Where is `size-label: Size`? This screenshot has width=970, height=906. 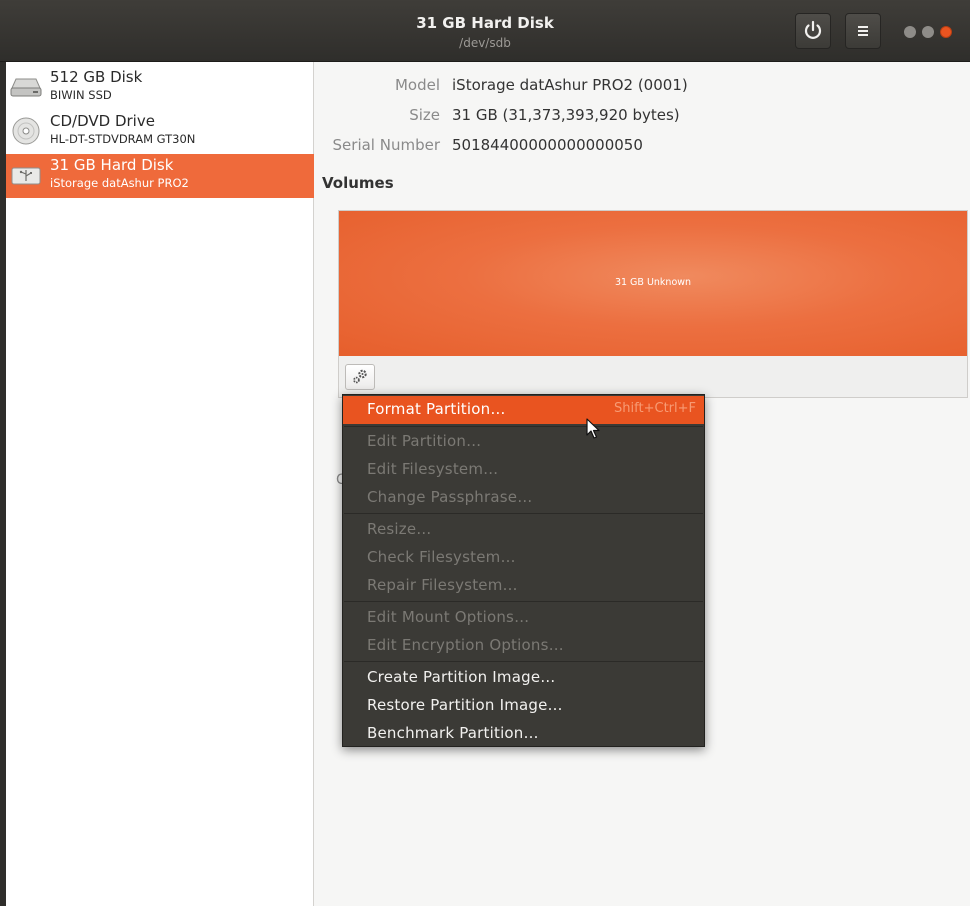 size-label: Size is located at coordinates (424, 115).